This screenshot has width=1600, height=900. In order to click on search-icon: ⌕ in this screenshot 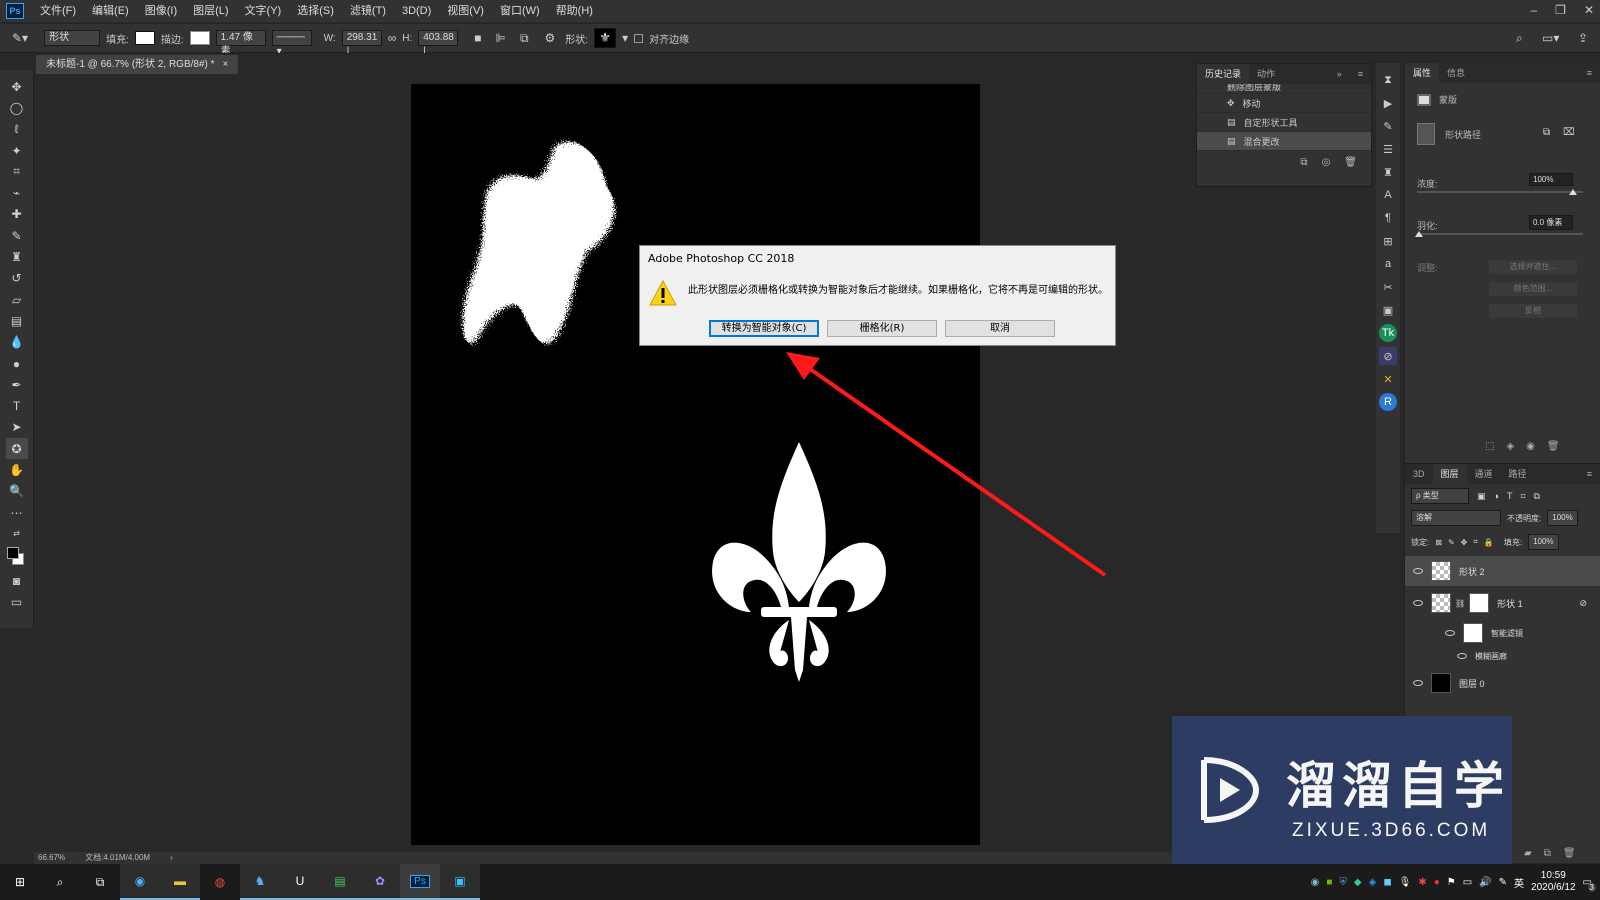, I will do `click(60, 882)`.